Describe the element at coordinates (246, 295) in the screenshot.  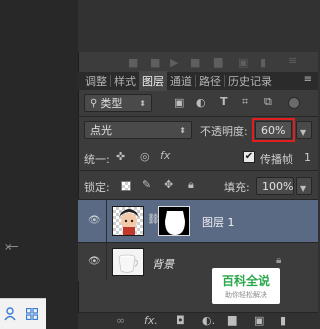
I see `watermark-subtitle: 助你轻松解决` at that location.